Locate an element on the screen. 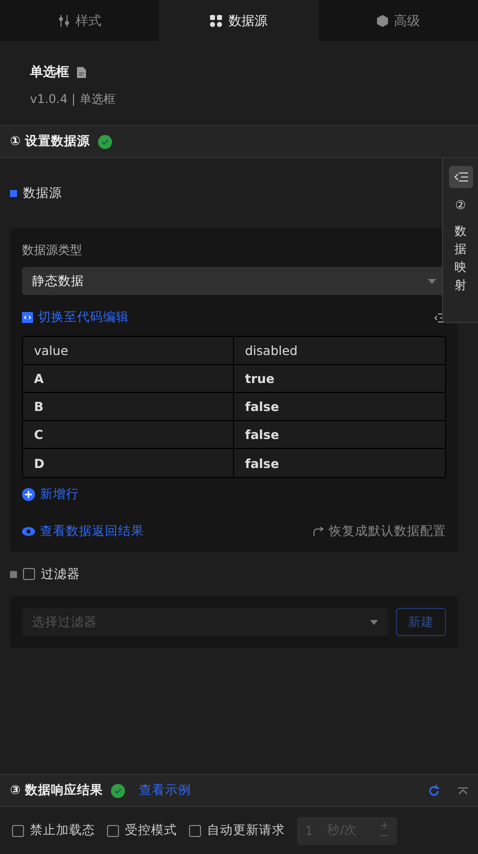 The width and height of the screenshot is (478, 854). plus-circle-icon is located at coordinates (28, 494).